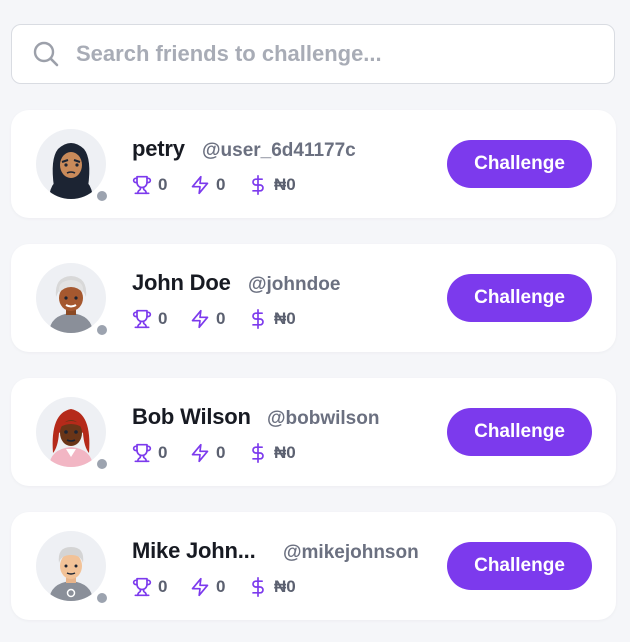 Image resolution: width=630 pixels, height=642 pixels. What do you see at coordinates (294, 284) in the screenshot?
I see `friend-handle: @johndoe` at bounding box center [294, 284].